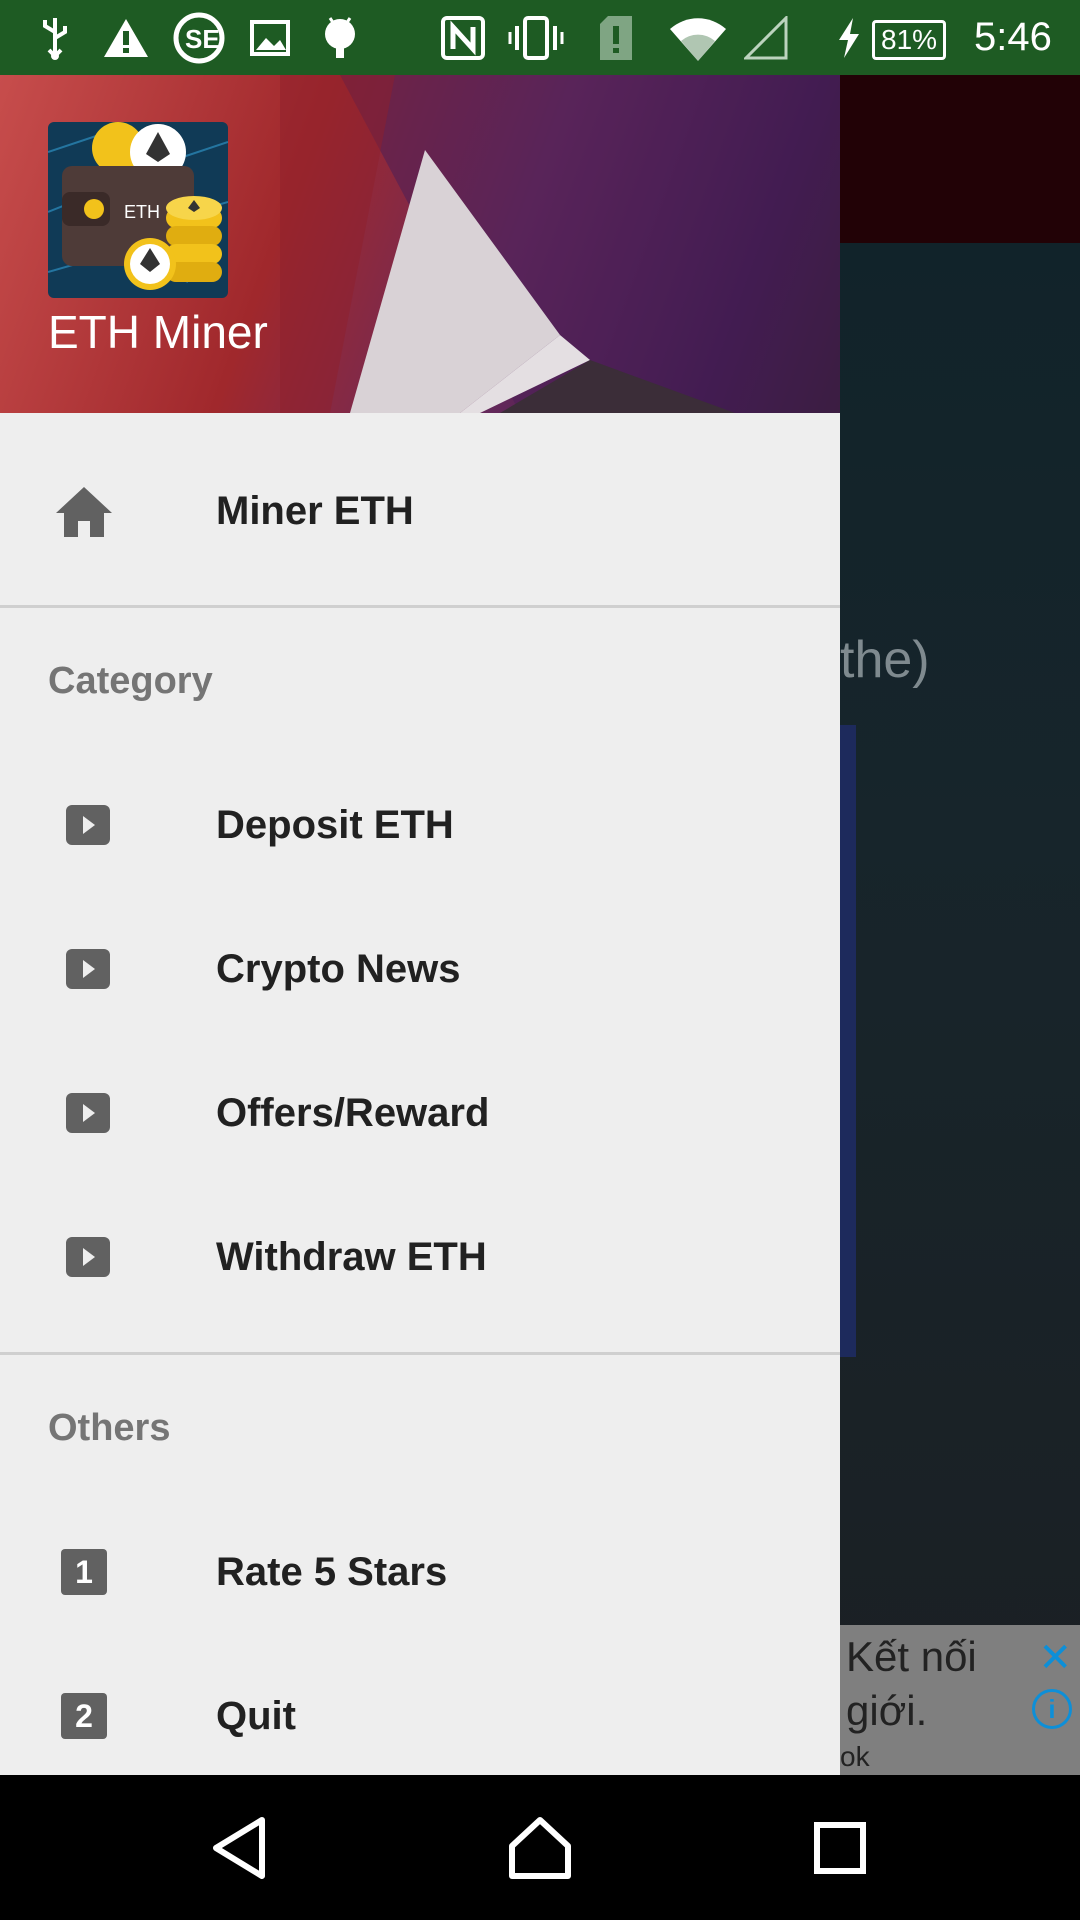 This screenshot has width=1080, height=1920. I want to click on ad-text-line2: giới., so click(887, 1710).